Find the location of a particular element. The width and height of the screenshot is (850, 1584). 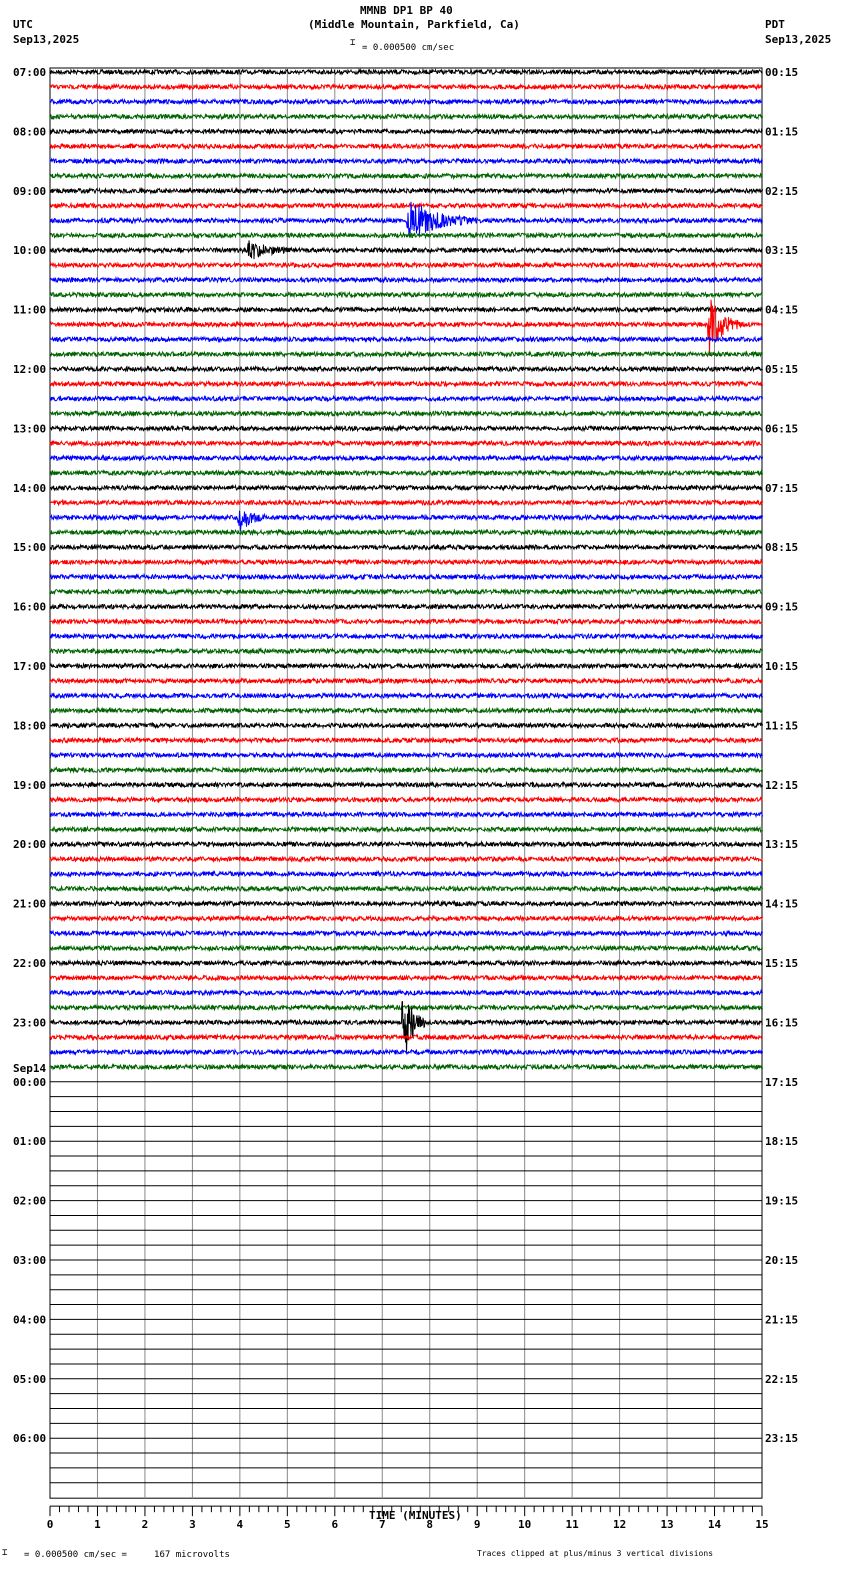

x-tick-label: 12 is located at coordinates (619, 1524).